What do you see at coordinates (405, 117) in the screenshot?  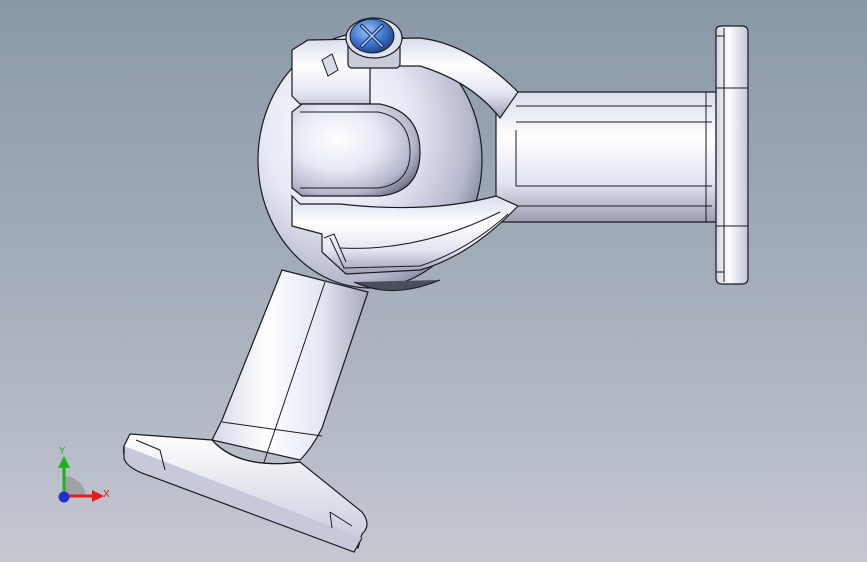 I see `clamp-upper-jaw` at bounding box center [405, 117].